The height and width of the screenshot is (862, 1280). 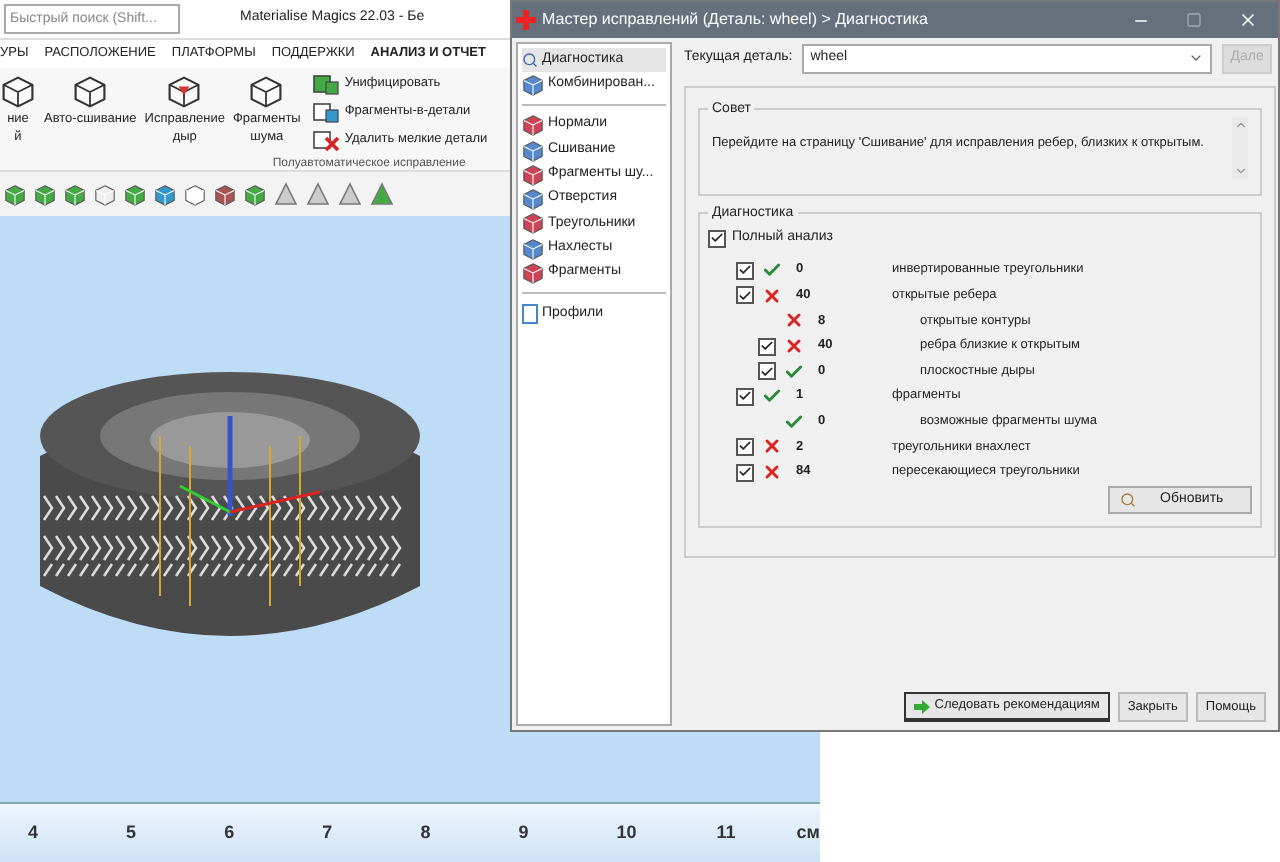 What do you see at coordinates (922, 706) in the screenshot?
I see `arrow-icon` at bounding box center [922, 706].